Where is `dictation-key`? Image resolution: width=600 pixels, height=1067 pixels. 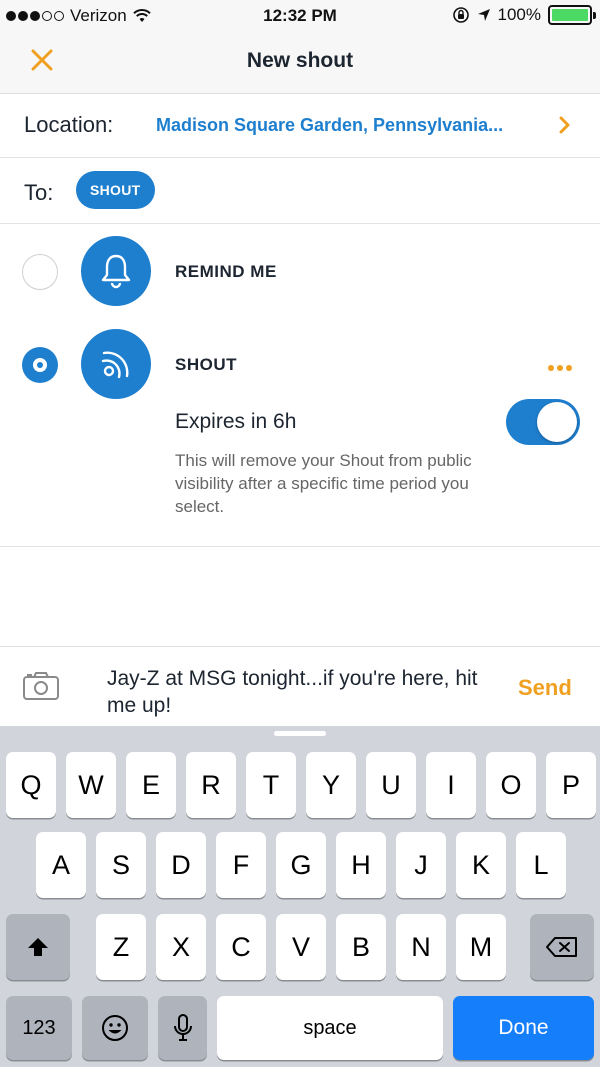
dictation-key is located at coordinates (182, 1028).